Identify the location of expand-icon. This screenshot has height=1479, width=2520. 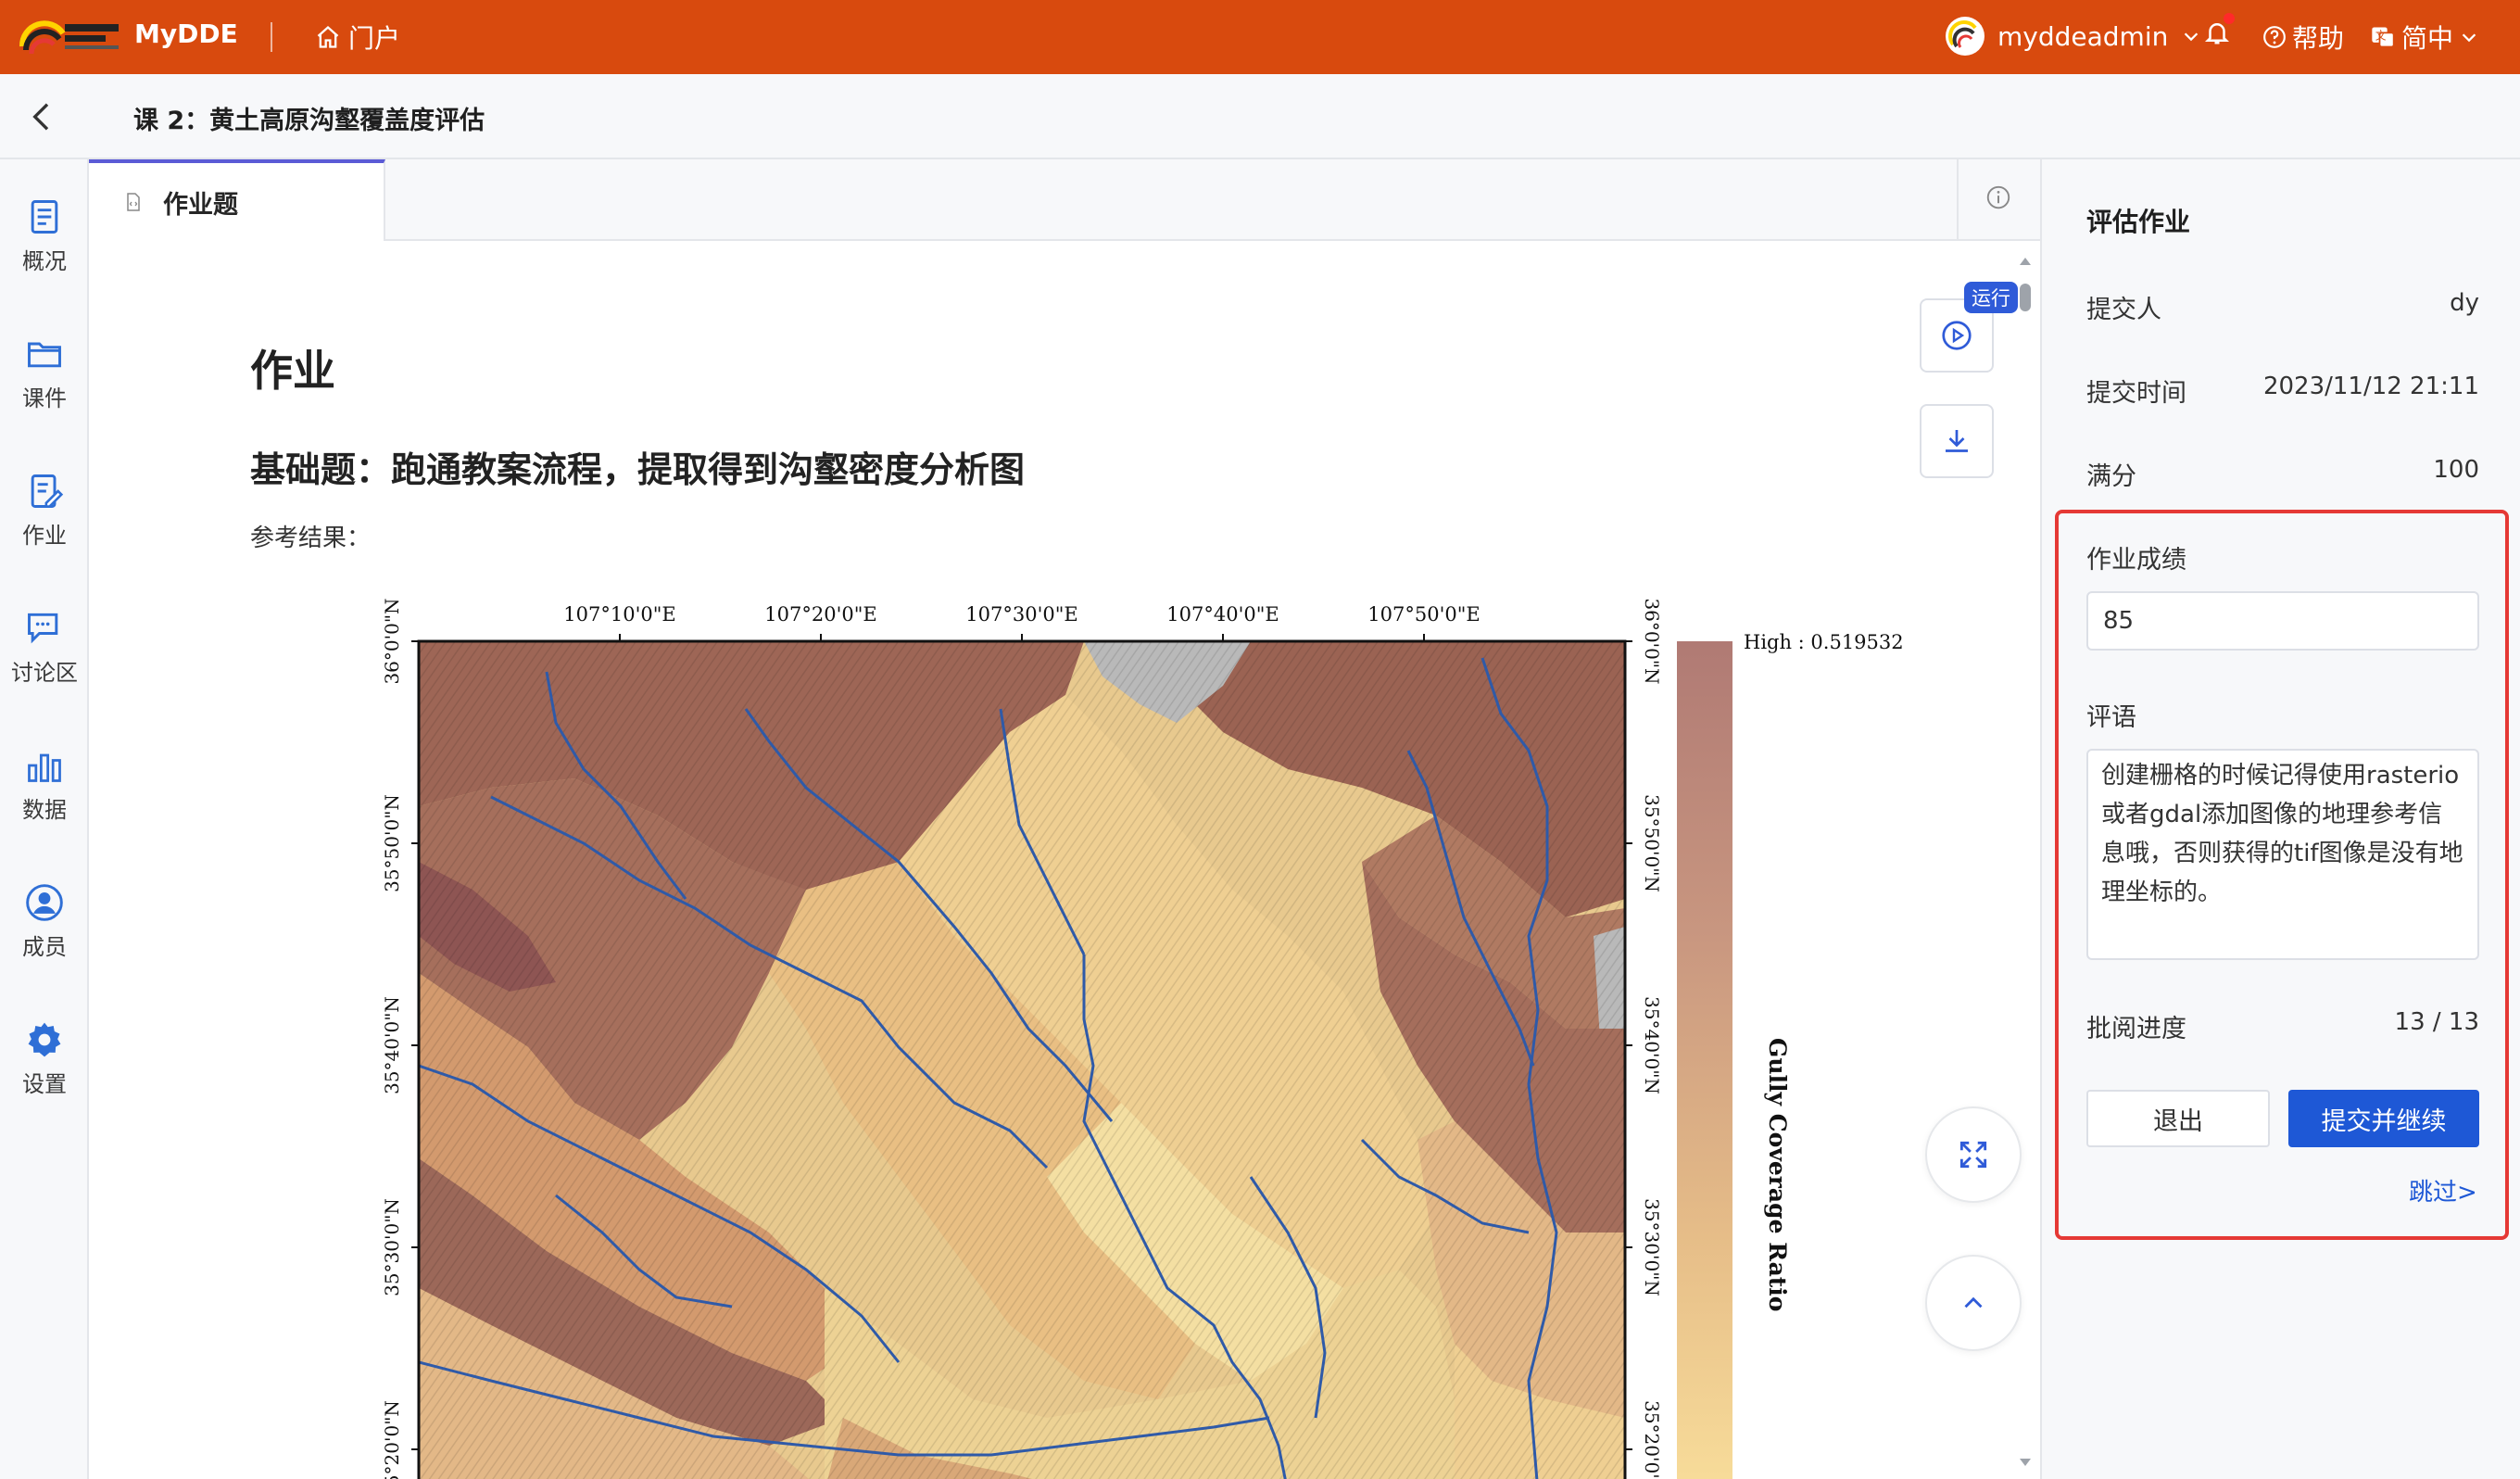
(1973, 1155).